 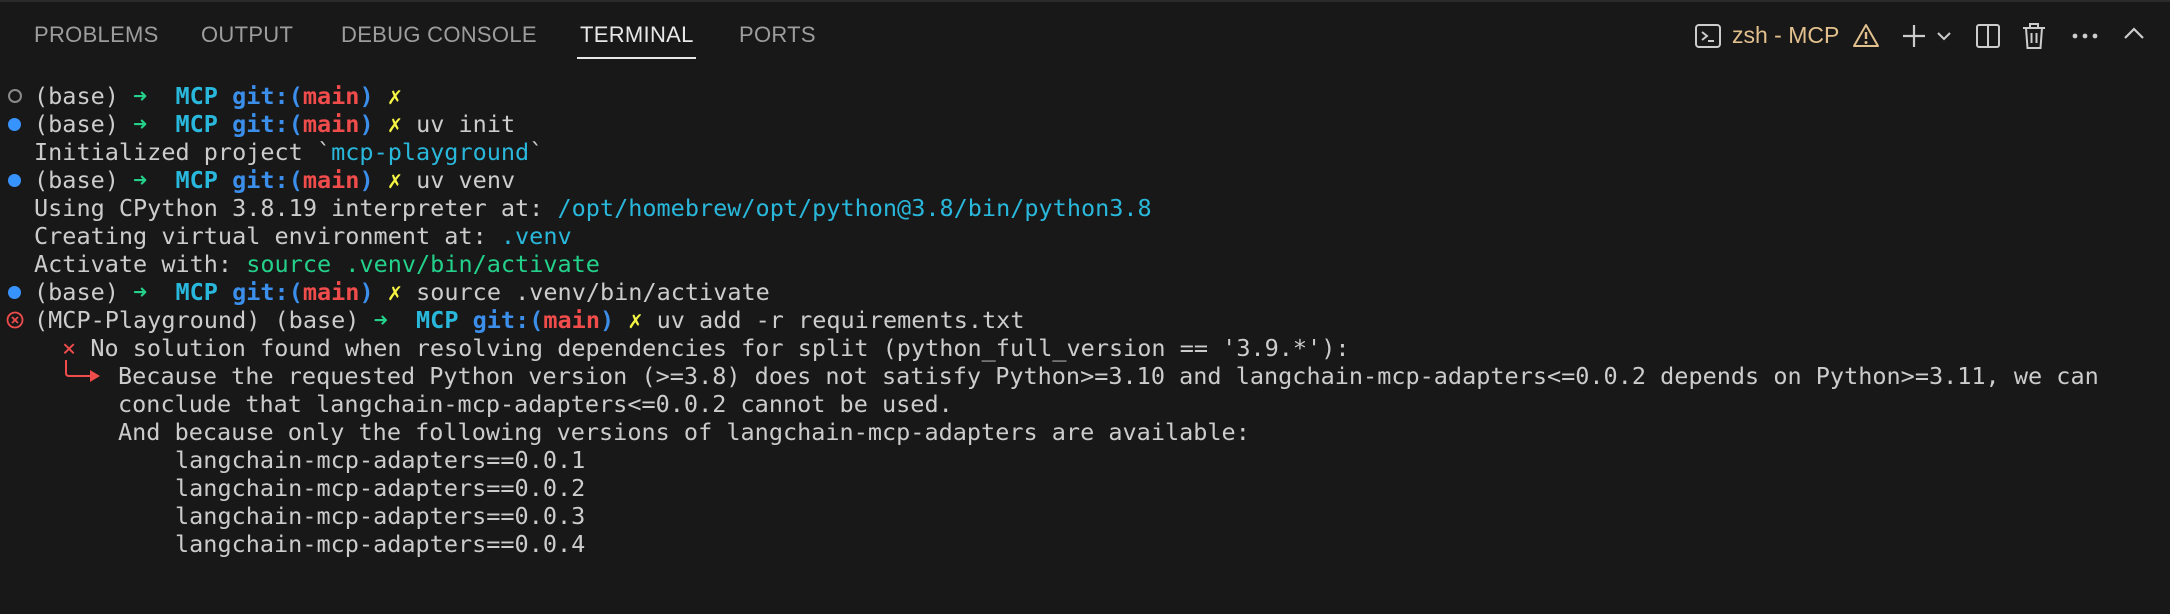 What do you see at coordinates (317, 264) in the screenshot?
I see `terminal-line: Activate with: source .venv/bin/activate` at bounding box center [317, 264].